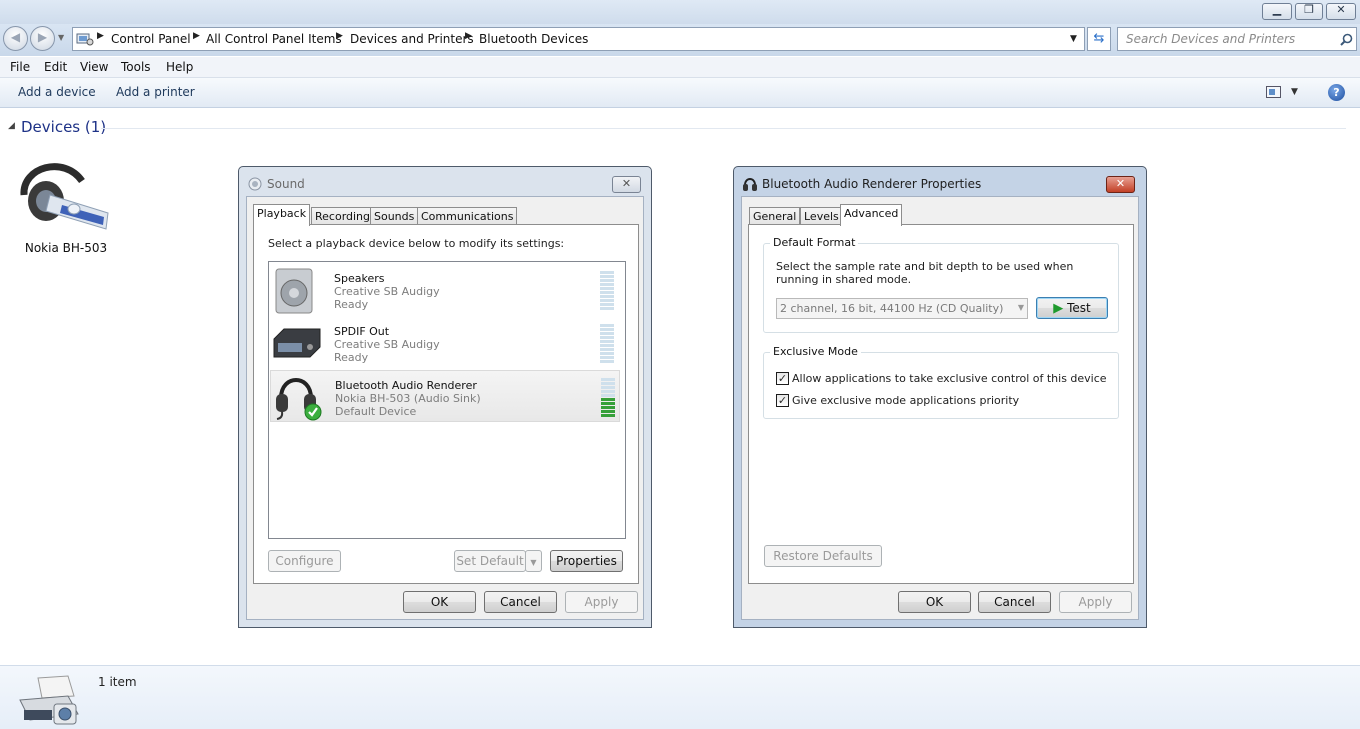 This screenshot has height=729, width=1360. Describe the element at coordinates (1274, 92) in the screenshot. I see `change-view-icon` at that location.